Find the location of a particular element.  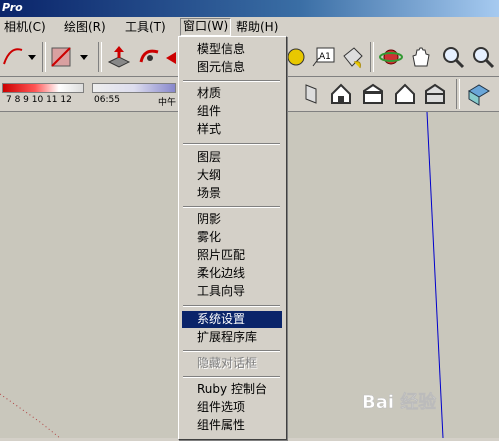

follow-me-icon is located at coordinates (149, 57).